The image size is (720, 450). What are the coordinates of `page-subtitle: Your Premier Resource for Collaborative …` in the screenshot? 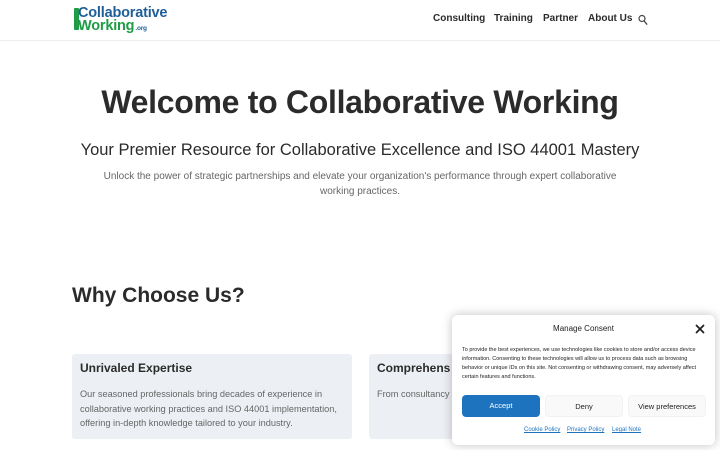 It's located at (360, 150).